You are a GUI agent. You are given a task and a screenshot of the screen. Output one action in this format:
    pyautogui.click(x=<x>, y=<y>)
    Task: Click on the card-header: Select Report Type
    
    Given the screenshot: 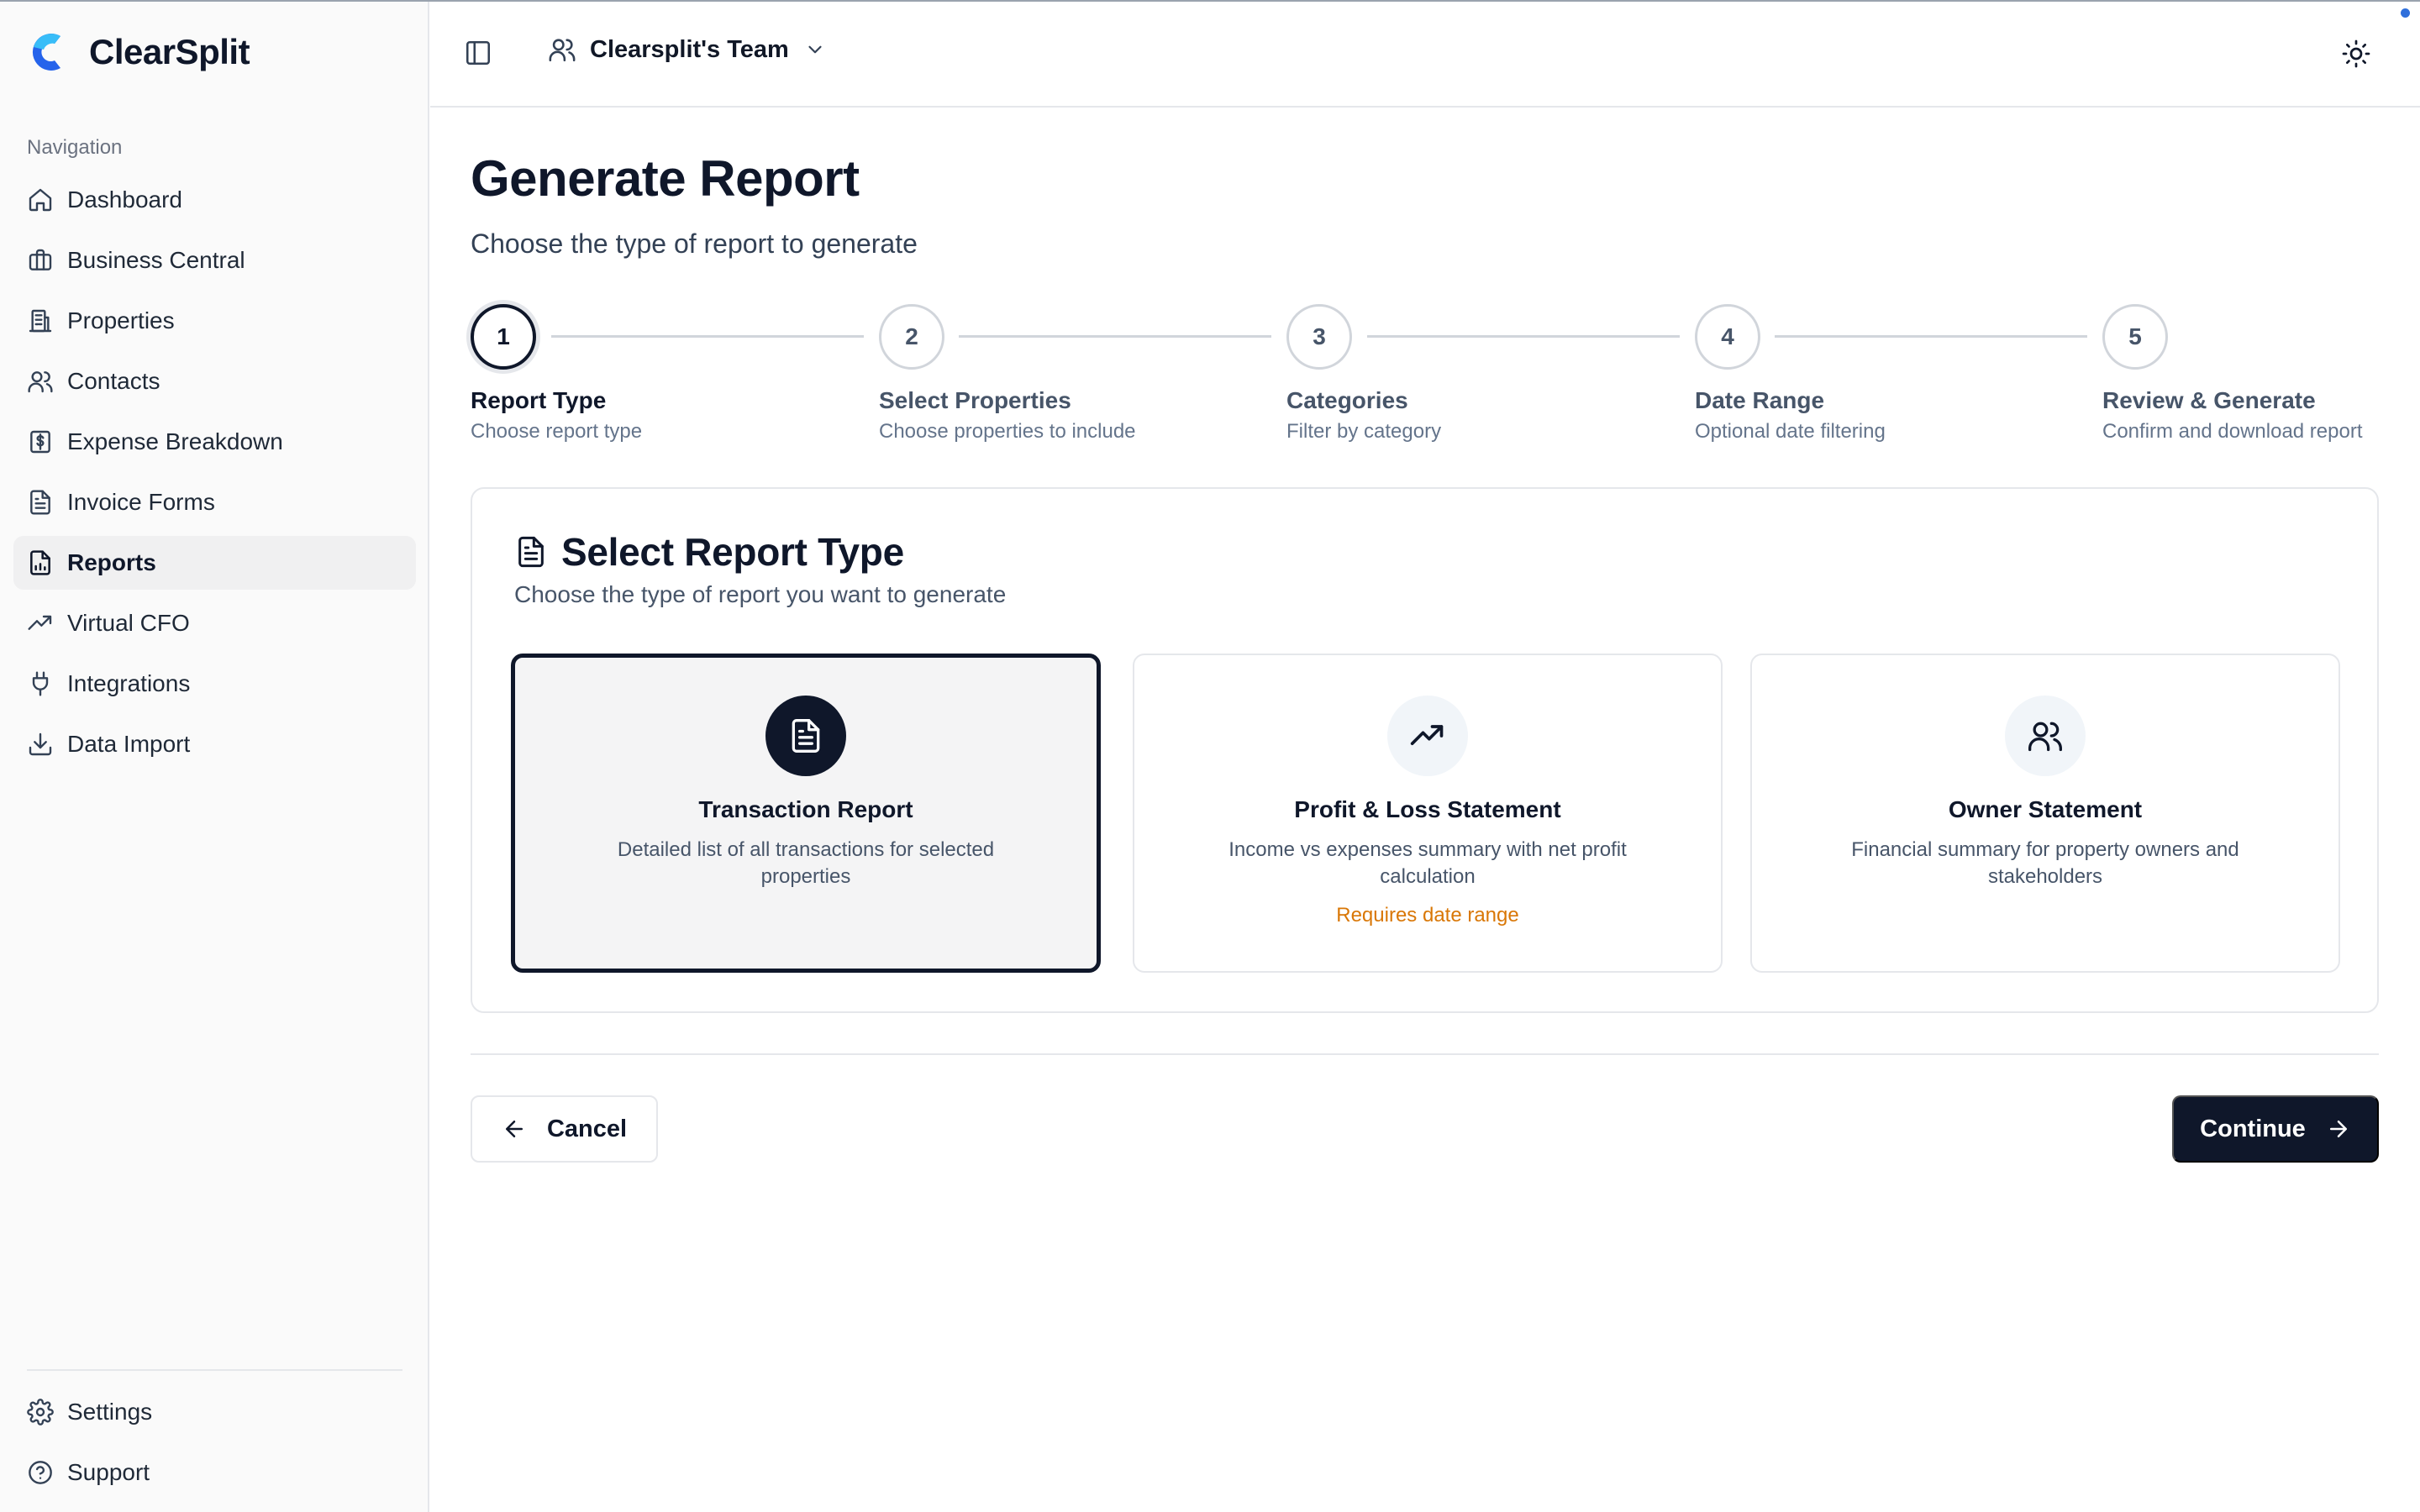 What is the action you would take?
    pyautogui.click(x=709, y=552)
    